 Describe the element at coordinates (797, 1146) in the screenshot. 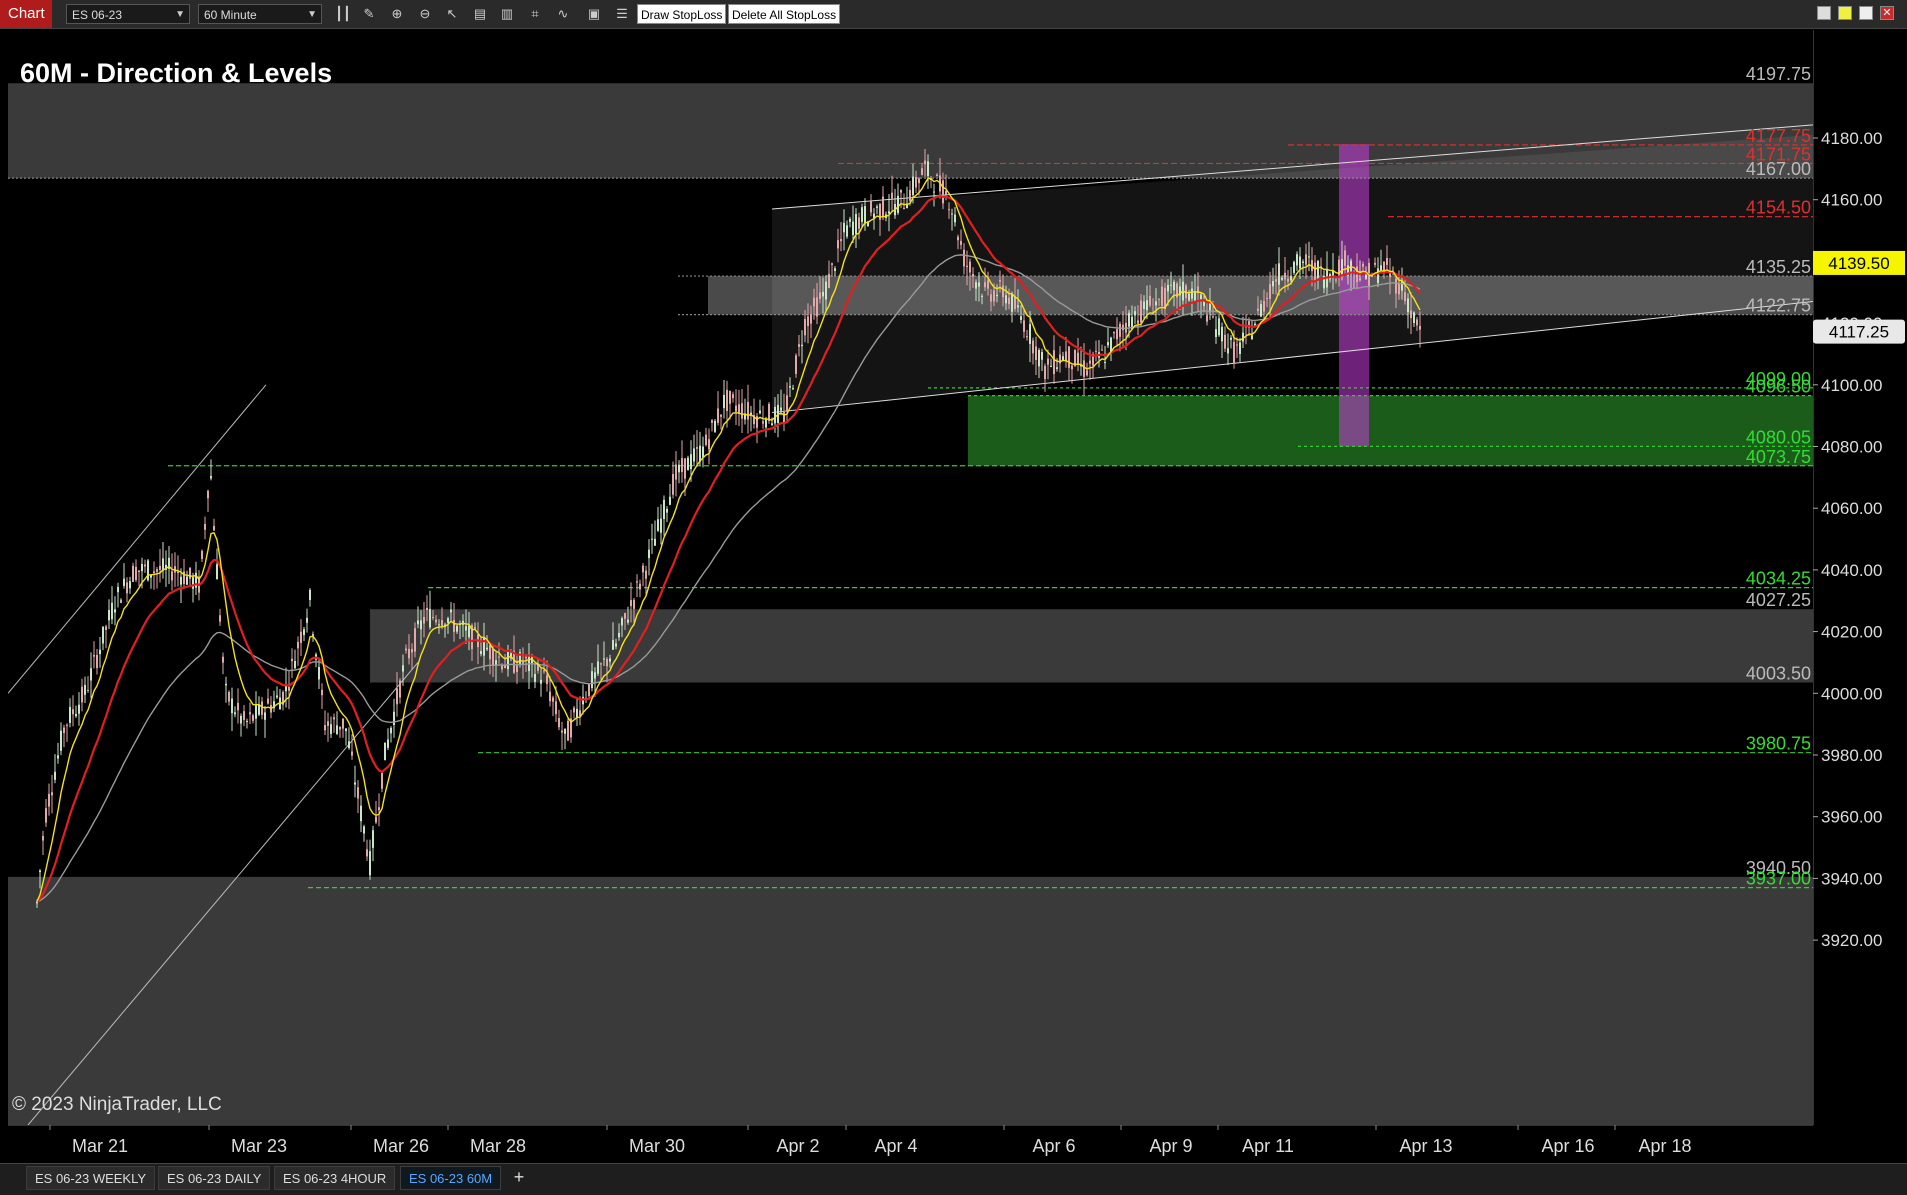

I see `time-tick-label: Apr 2` at that location.